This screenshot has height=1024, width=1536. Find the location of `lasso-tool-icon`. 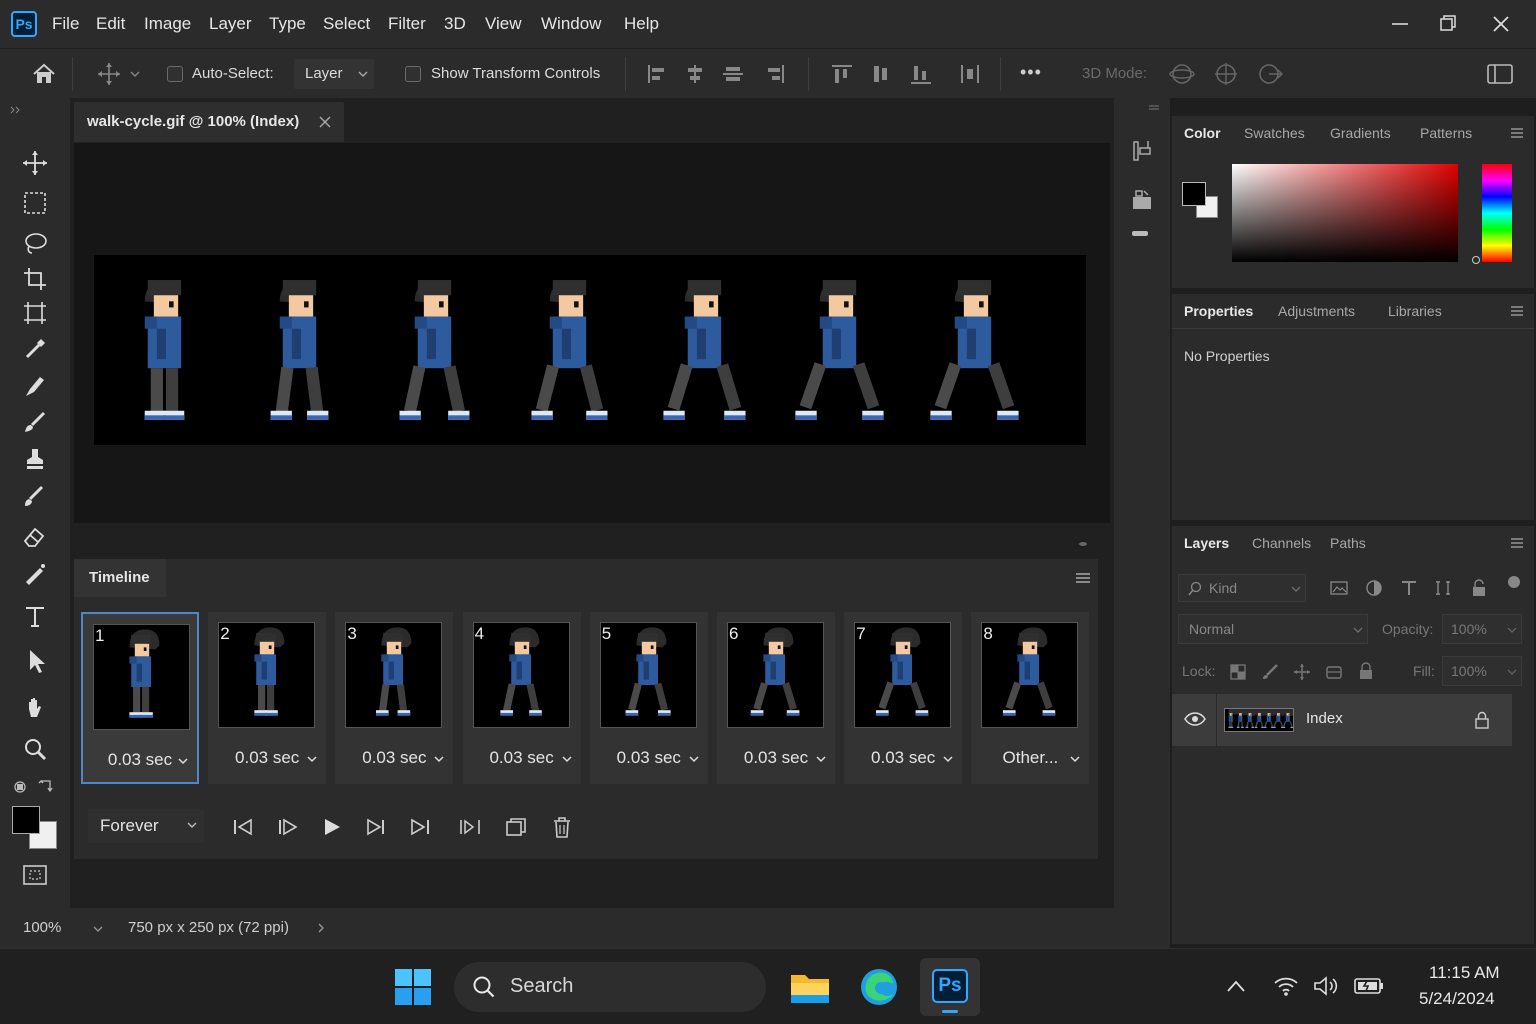

lasso-tool-icon is located at coordinates (35, 243).